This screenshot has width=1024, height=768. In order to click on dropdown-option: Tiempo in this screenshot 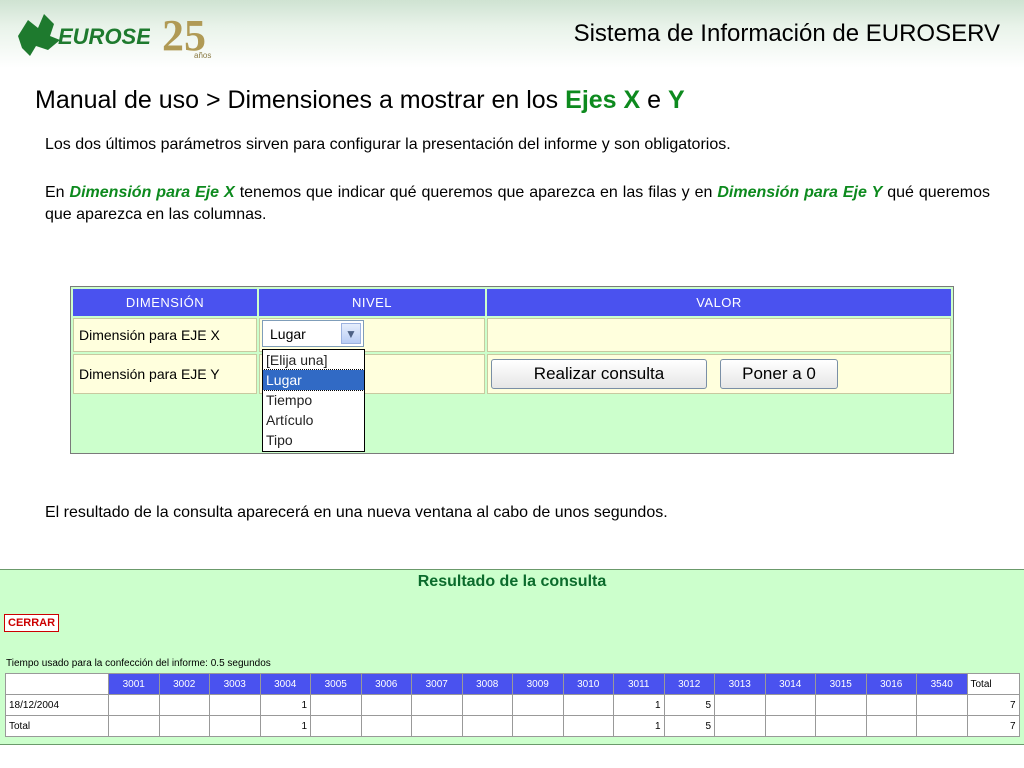, I will do `click(313, 400)`.